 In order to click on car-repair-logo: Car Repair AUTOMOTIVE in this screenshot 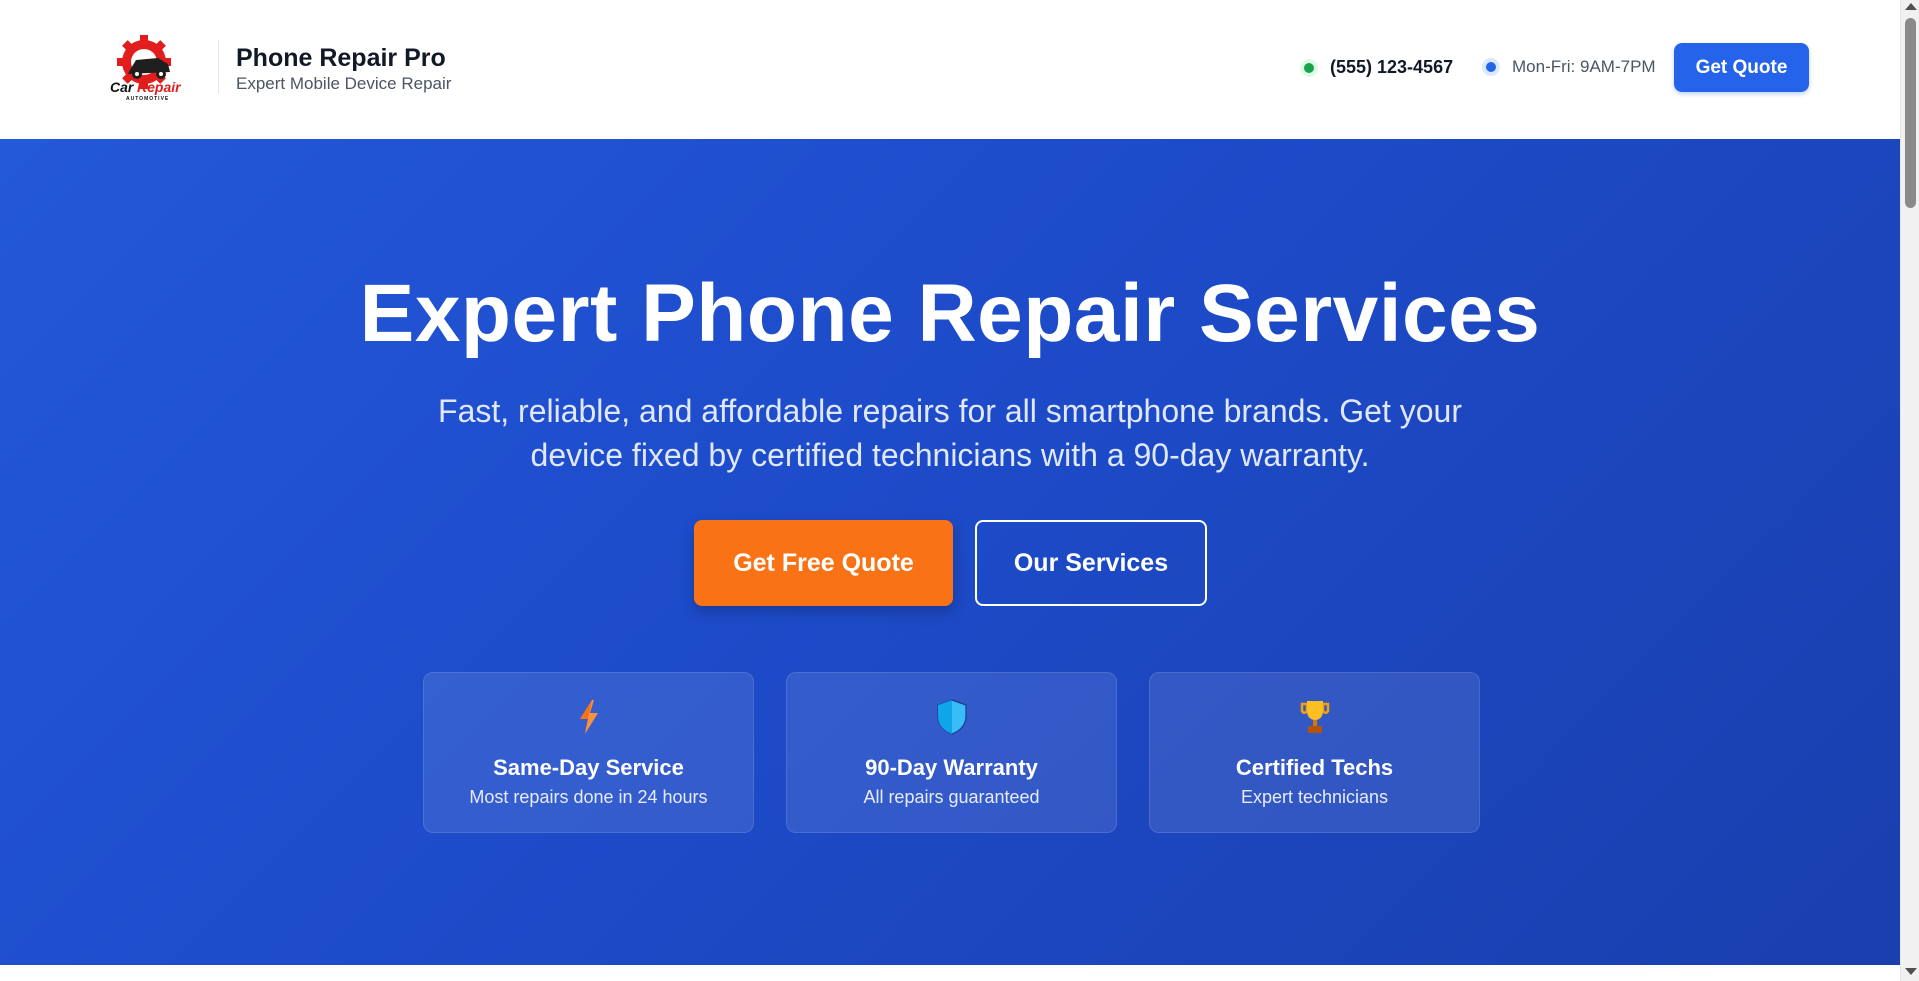, I will do `click(148, 68)`.